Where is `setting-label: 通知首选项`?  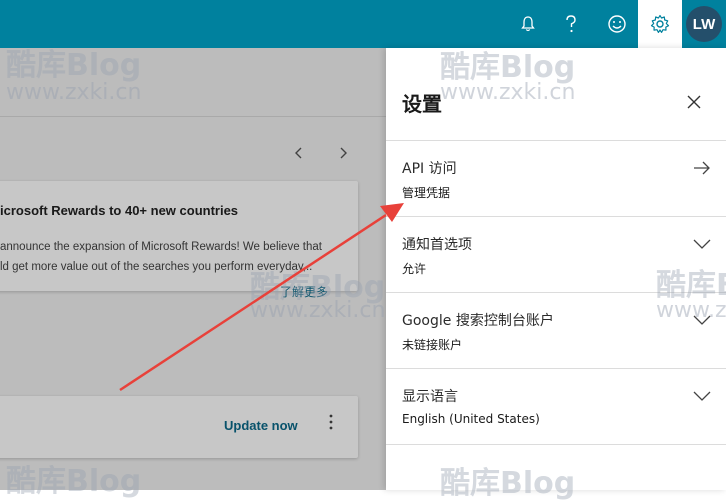
setting-label: 通知首选项 is located at coordinates (437, 245).